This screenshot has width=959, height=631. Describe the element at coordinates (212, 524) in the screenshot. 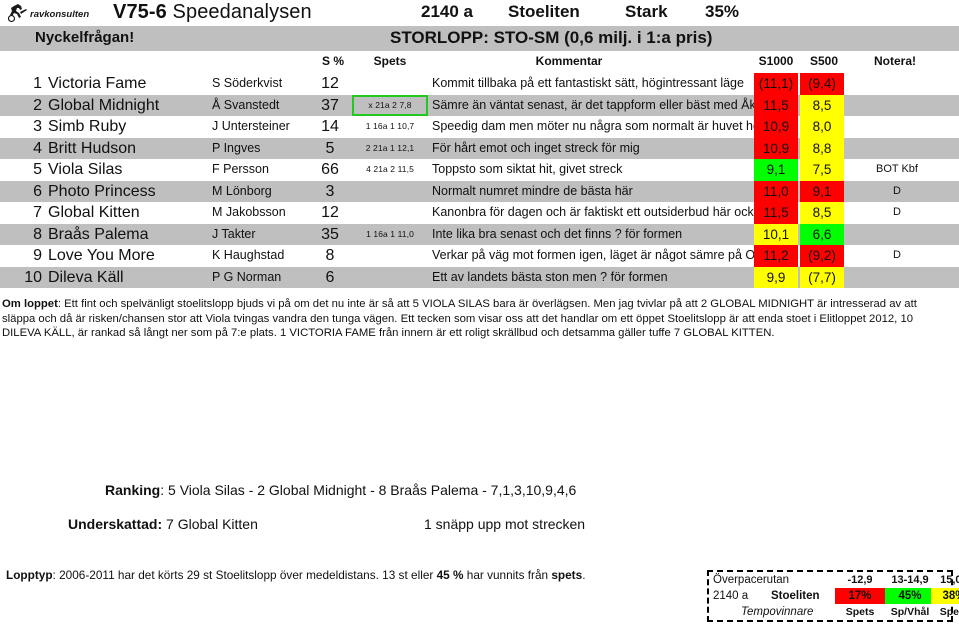

I see `underskattad-value: 7 Global Kitten` at that location.